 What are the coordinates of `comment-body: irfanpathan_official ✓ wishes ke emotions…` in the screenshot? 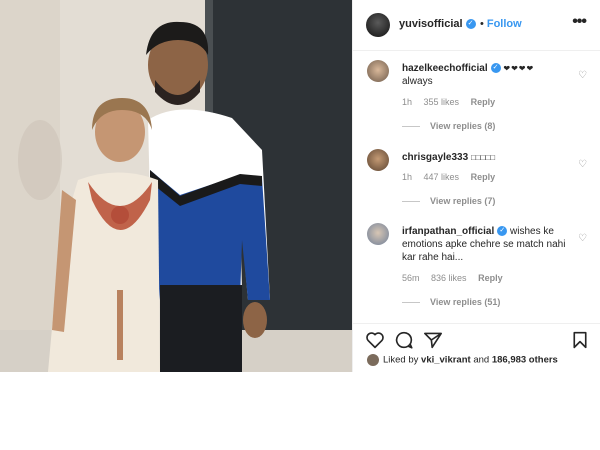 It's located at (484, 244).